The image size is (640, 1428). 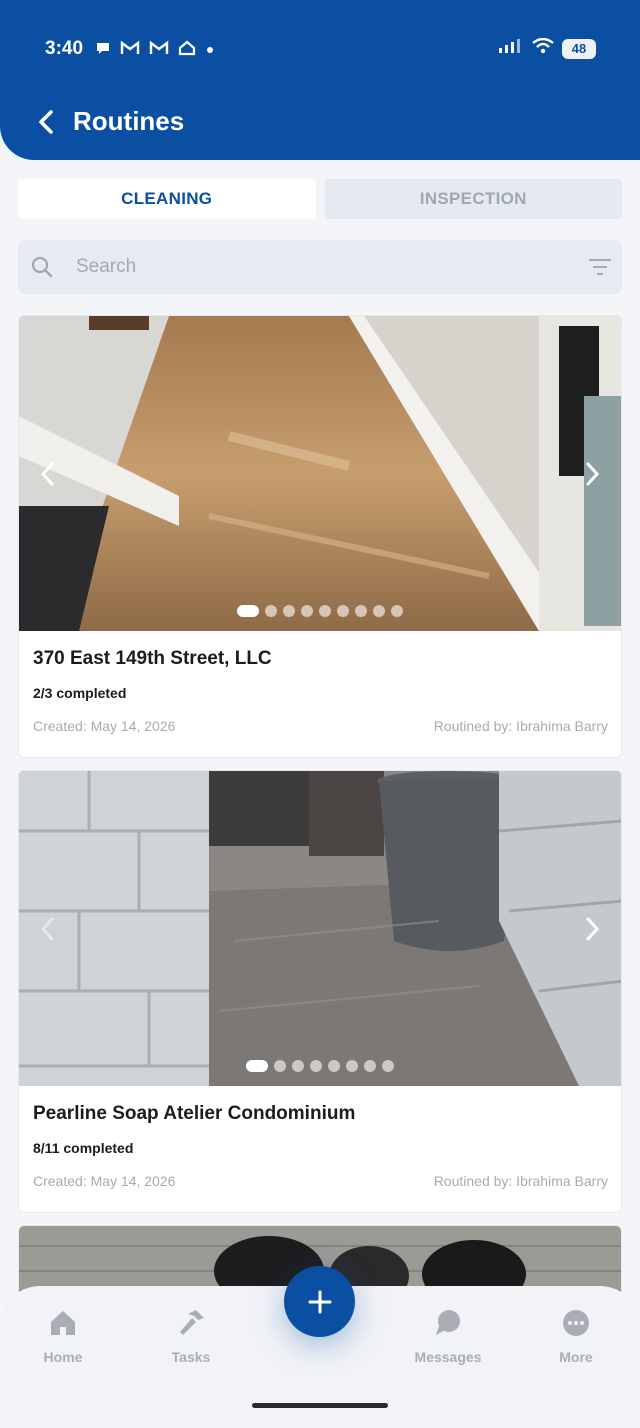 What do you see at coordinates (210, 51) in the screenshot?
I see `more-notifications-dot` at bounding box center [210, 51].